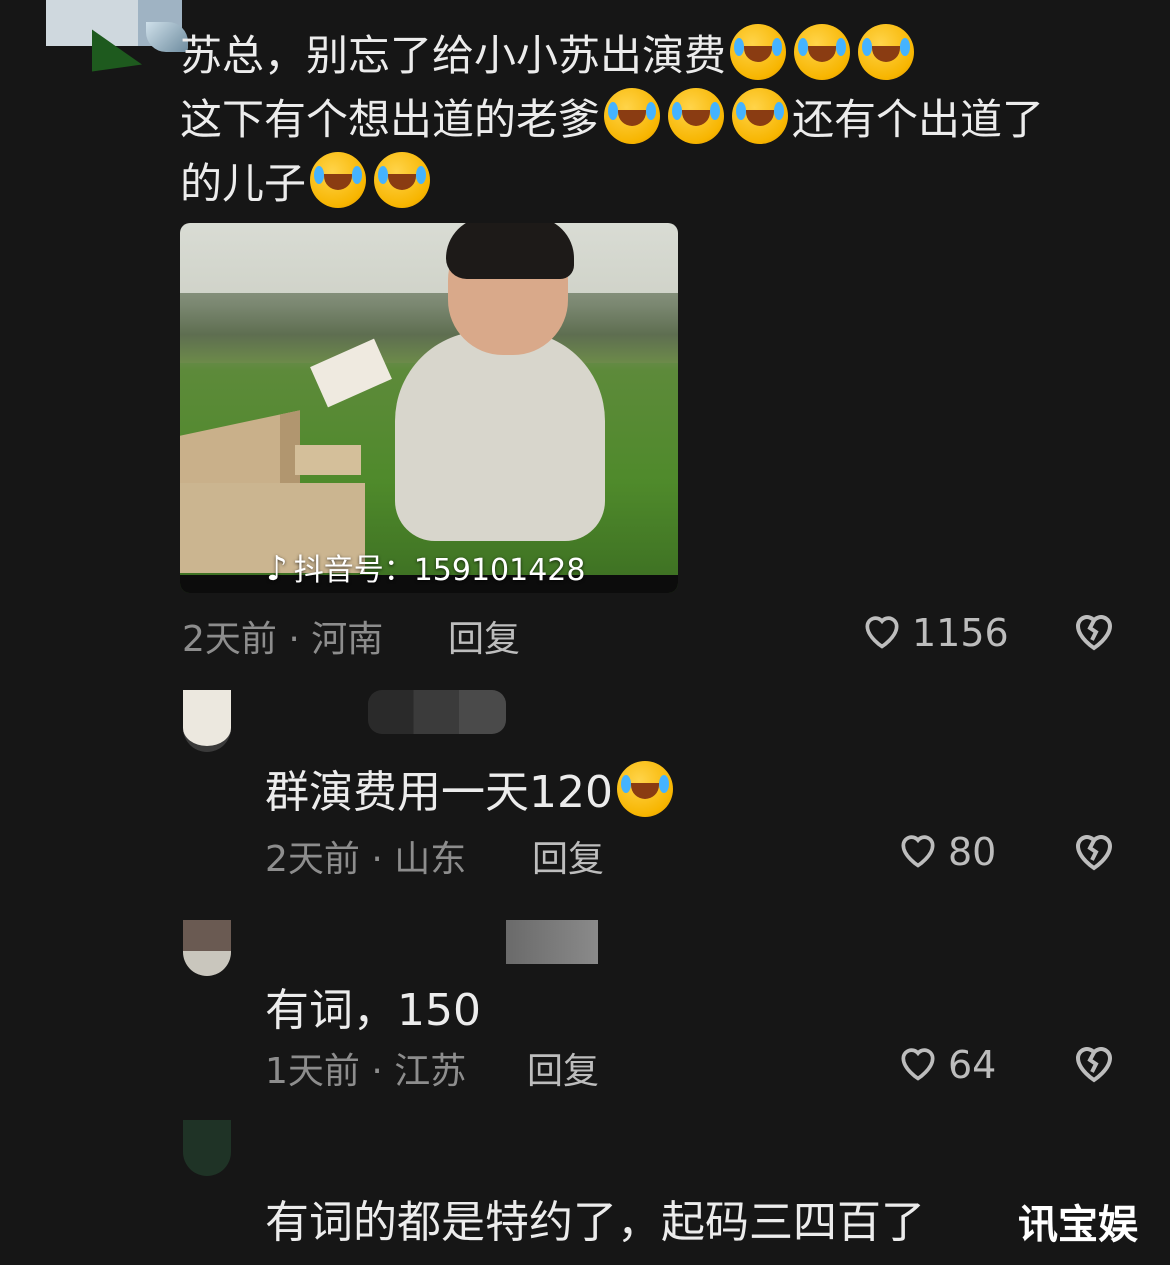  Describe the element at coordinates (960, 633) in the screenshot. I see `like-count: 1156` at that location.